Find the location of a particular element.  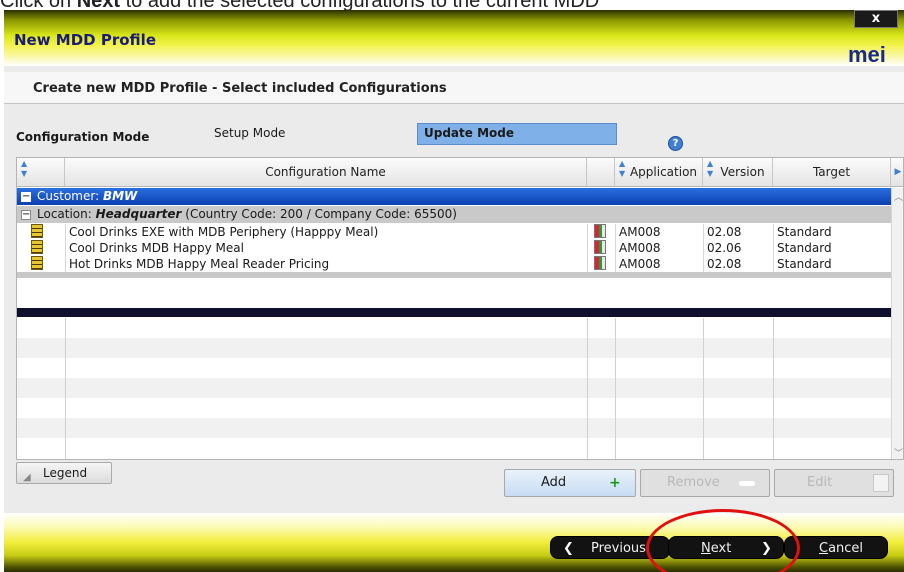

setup-mode-option: Setup Mode is located at coordinates (249, 133).